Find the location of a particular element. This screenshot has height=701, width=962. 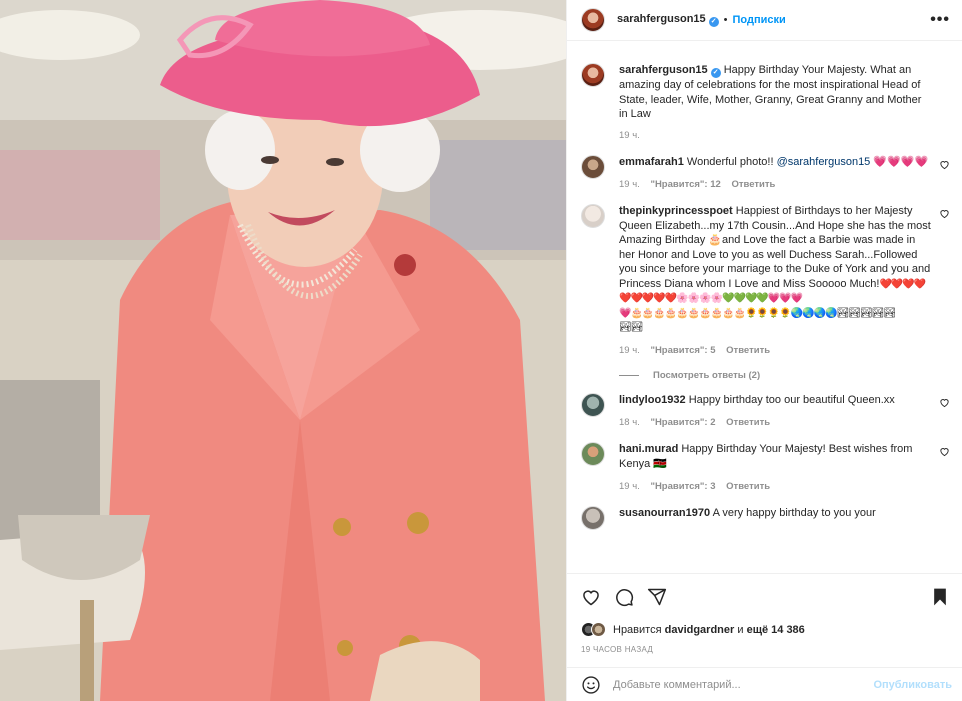

view-replies-button: Посмотреть ответы (2) is located at coordinates (775, 375).